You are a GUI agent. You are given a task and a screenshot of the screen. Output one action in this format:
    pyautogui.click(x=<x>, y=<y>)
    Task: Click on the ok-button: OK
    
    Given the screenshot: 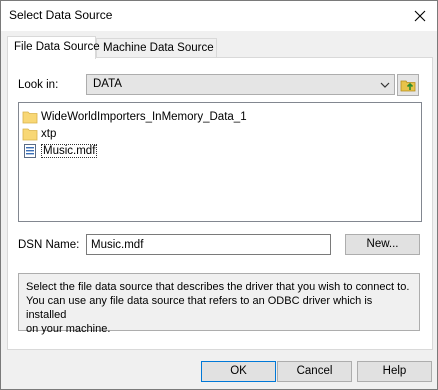 What is the action you would take?
    pyautogui.click(x=238, y=371)
    